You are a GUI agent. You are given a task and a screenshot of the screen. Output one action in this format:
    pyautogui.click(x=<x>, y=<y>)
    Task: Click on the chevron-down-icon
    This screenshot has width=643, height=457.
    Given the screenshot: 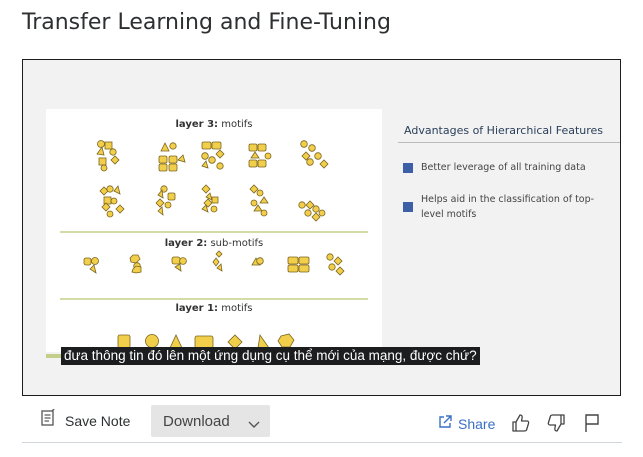 What is the action you would take?
    pyautogui.click(x=254, y=424)
    